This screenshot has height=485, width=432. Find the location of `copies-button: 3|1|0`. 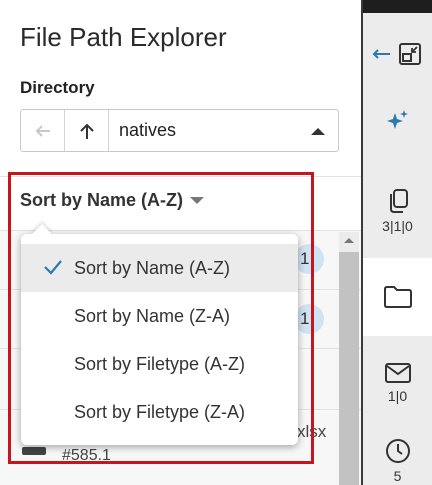

copies-button: 3|1|0 is located at coordinates (397, 211).